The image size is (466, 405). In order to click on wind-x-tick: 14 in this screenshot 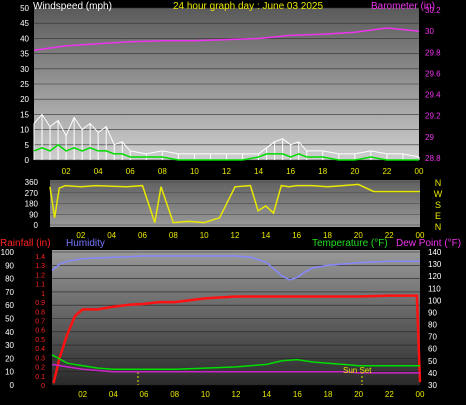, I will do `click(258, 171)`.